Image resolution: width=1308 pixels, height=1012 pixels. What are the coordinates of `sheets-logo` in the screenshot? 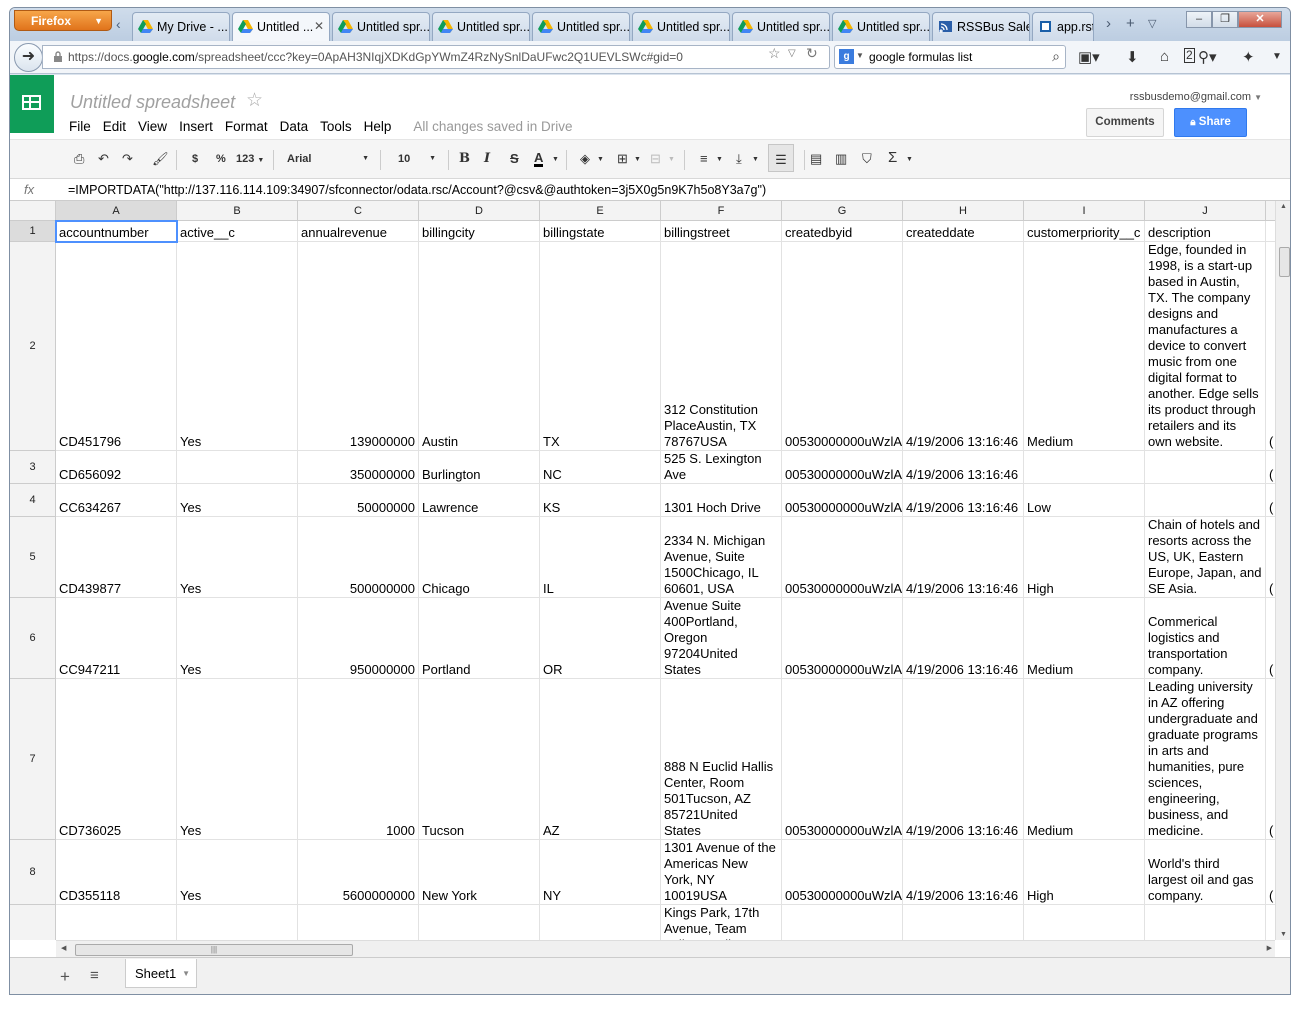 It's located at (32, 104).